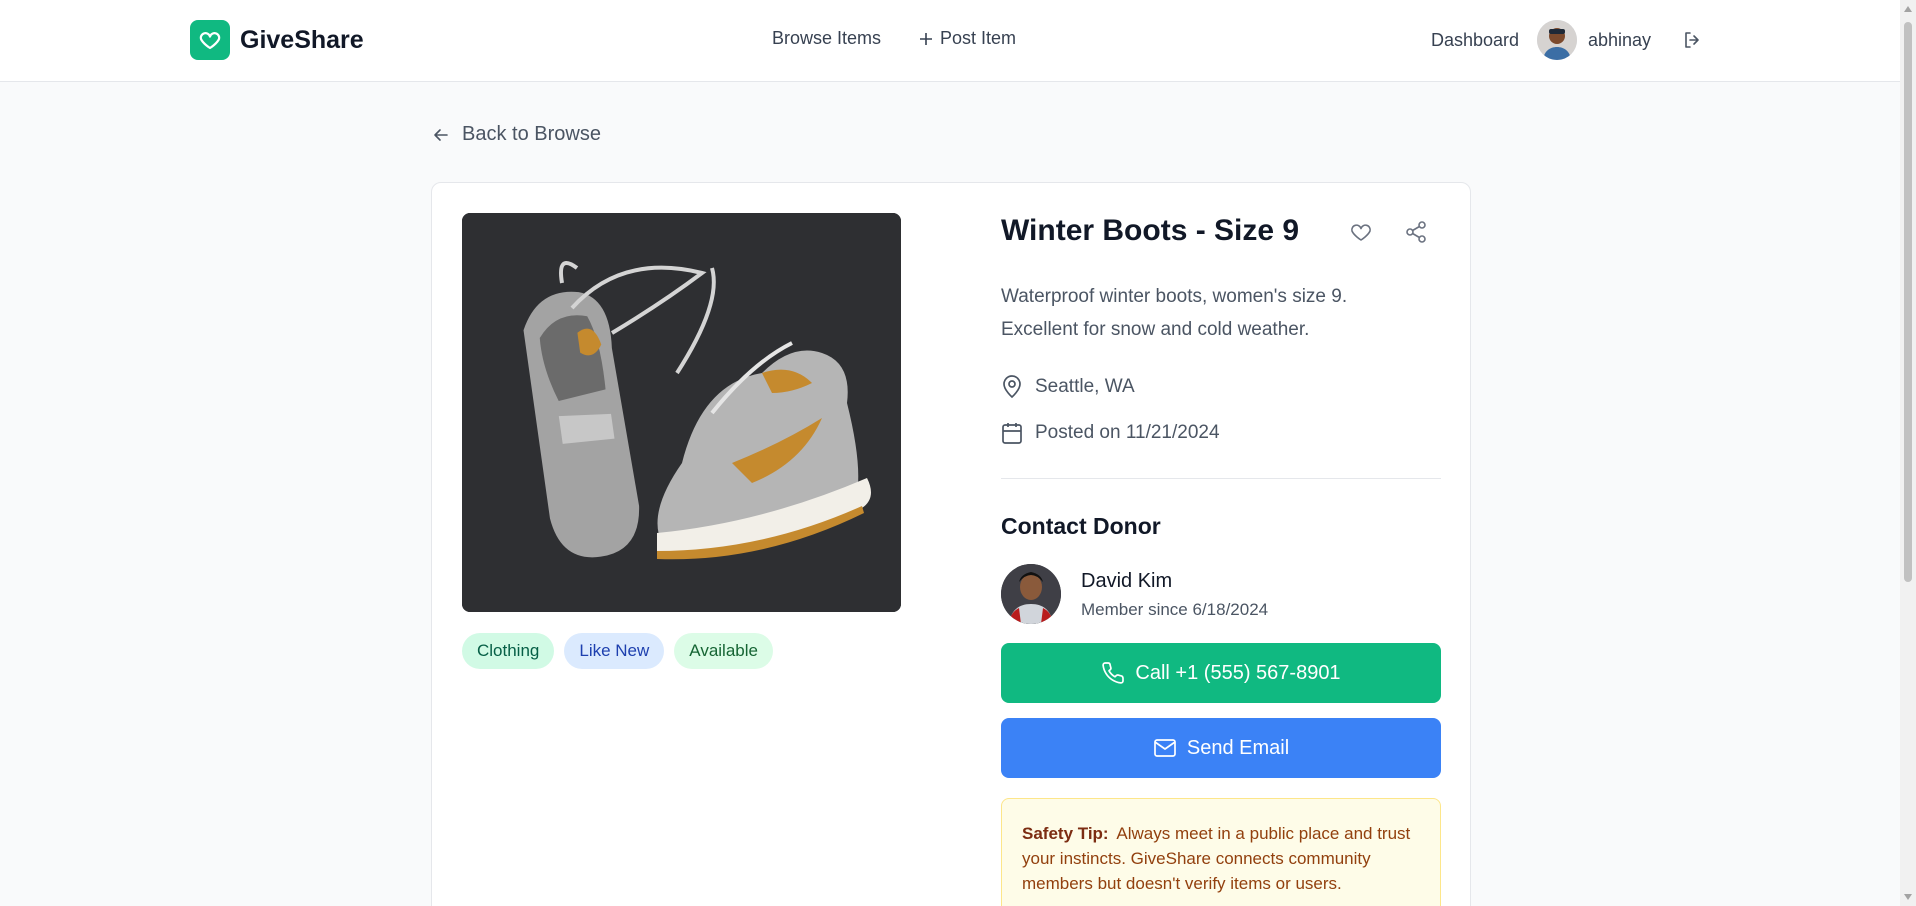 The width and height of the screenshot is (1916, 906). I want to click on logout-icon, so click(1692, 42).